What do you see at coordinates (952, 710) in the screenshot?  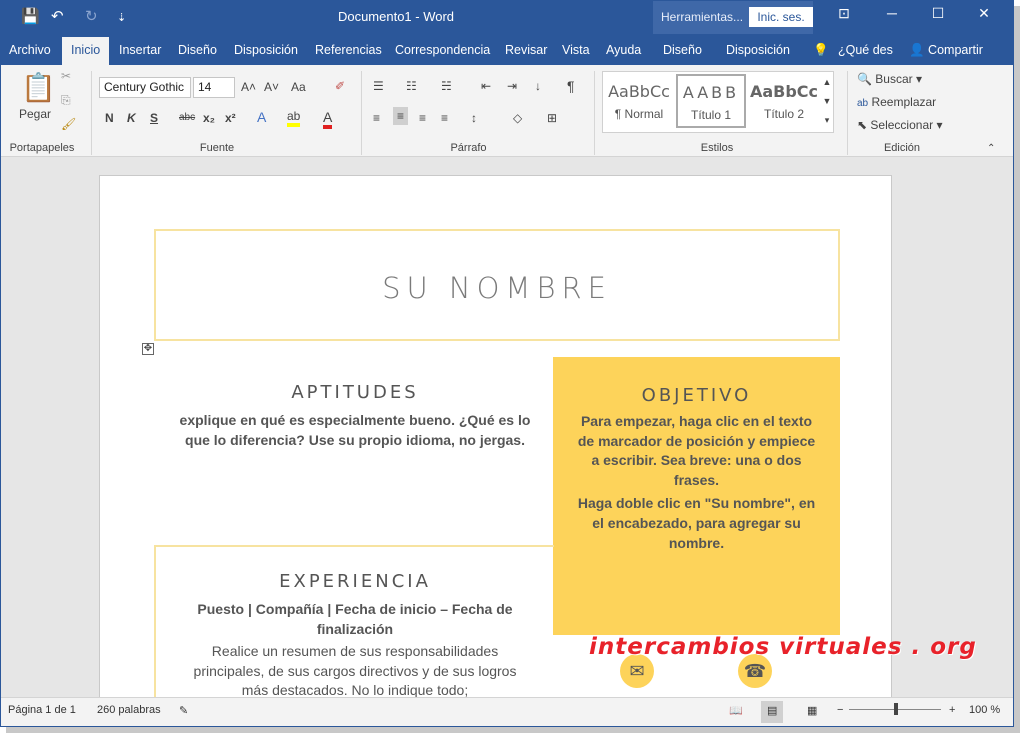 I see `zoom-in-button: +` at bounding box center [952, 710].